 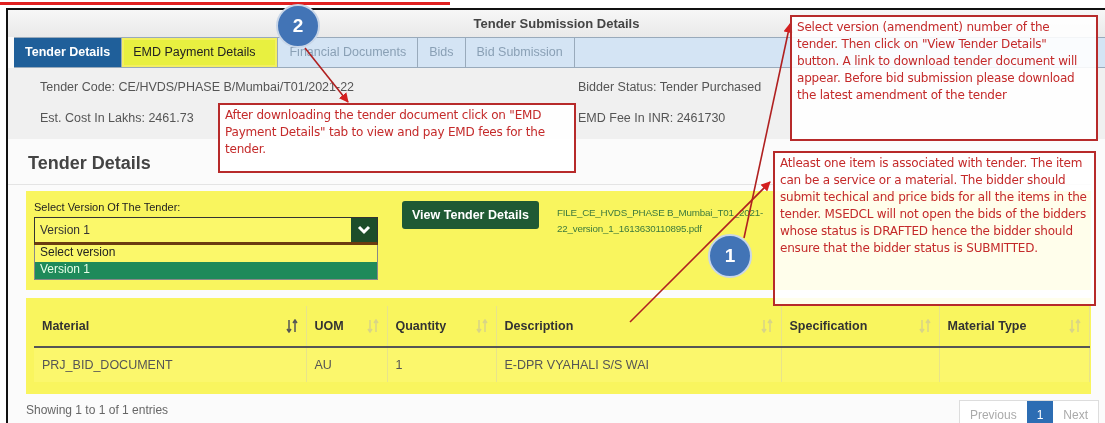 I want to click on dropdown-option: Select version, so click(x=206, y=253).